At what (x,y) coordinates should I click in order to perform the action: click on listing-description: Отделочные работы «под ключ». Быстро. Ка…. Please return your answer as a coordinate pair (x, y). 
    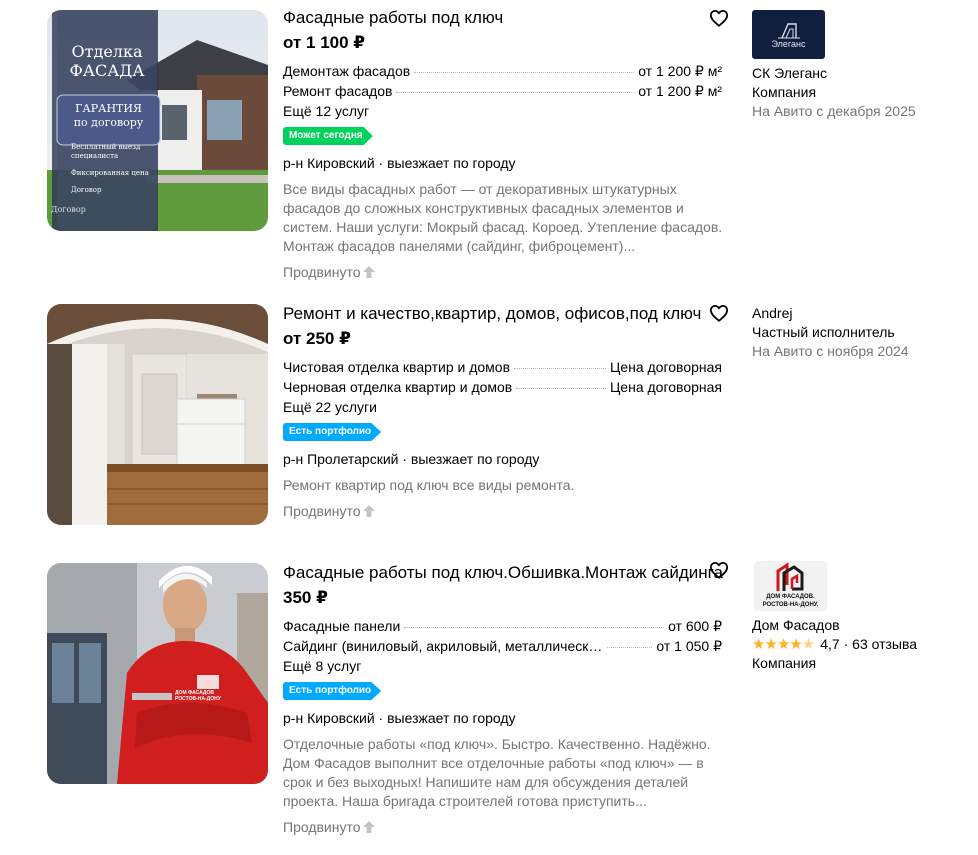
    Looking at the image, I should click on (497, 772).